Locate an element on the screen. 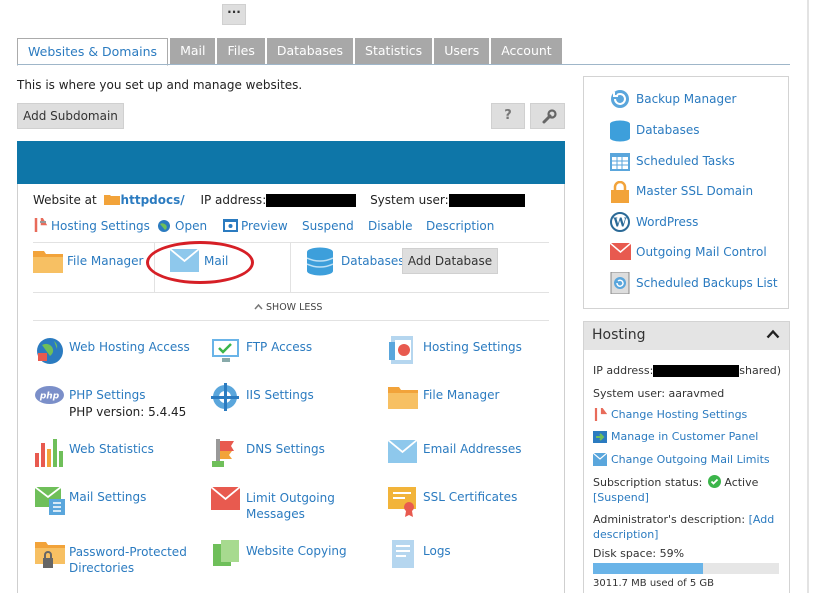 This screenshot has width=813, height=593. globe-icon is located at coordinates (164, 226).